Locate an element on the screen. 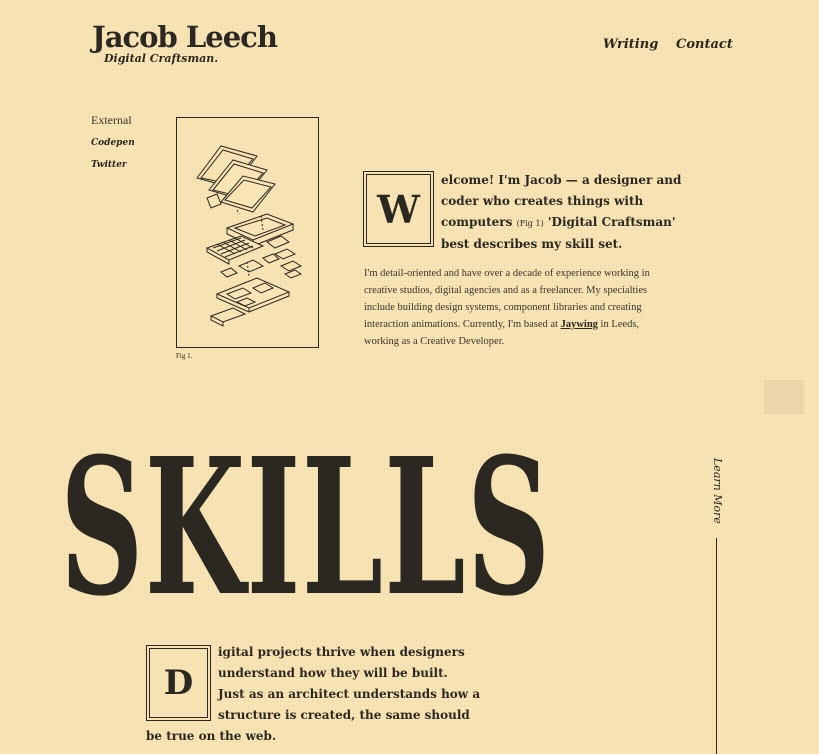 This screenshot has width=819, height=754. faint-decoration is located at coordinates (784, 397).